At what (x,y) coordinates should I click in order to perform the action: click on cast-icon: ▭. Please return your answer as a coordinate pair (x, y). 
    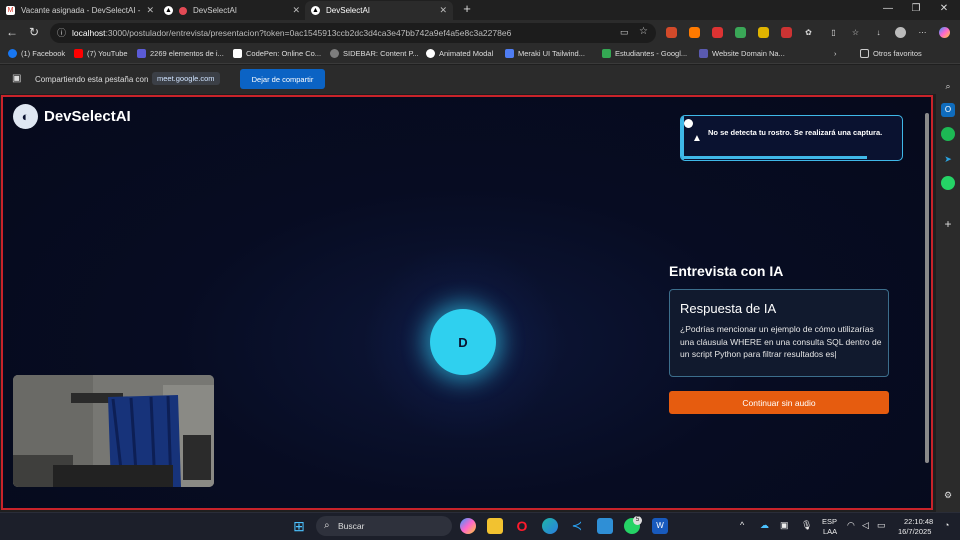
    Looking at the image, I should click on (624, 32).